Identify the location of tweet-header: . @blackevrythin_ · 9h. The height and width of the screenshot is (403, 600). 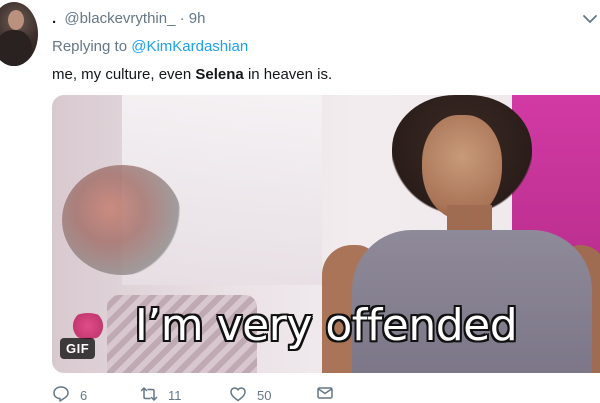
(128, 18).